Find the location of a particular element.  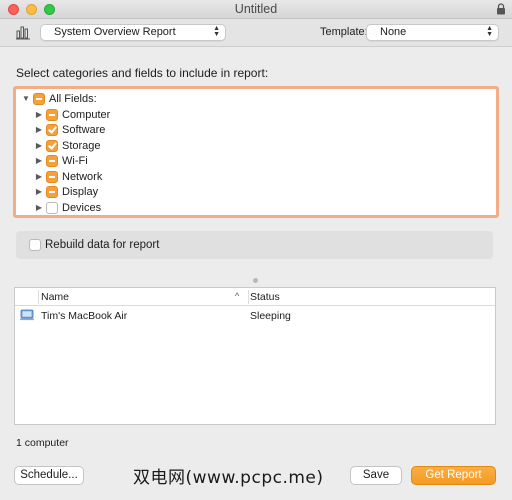

sort-ascending-icon: ^ is located at coordinates (237, 296).